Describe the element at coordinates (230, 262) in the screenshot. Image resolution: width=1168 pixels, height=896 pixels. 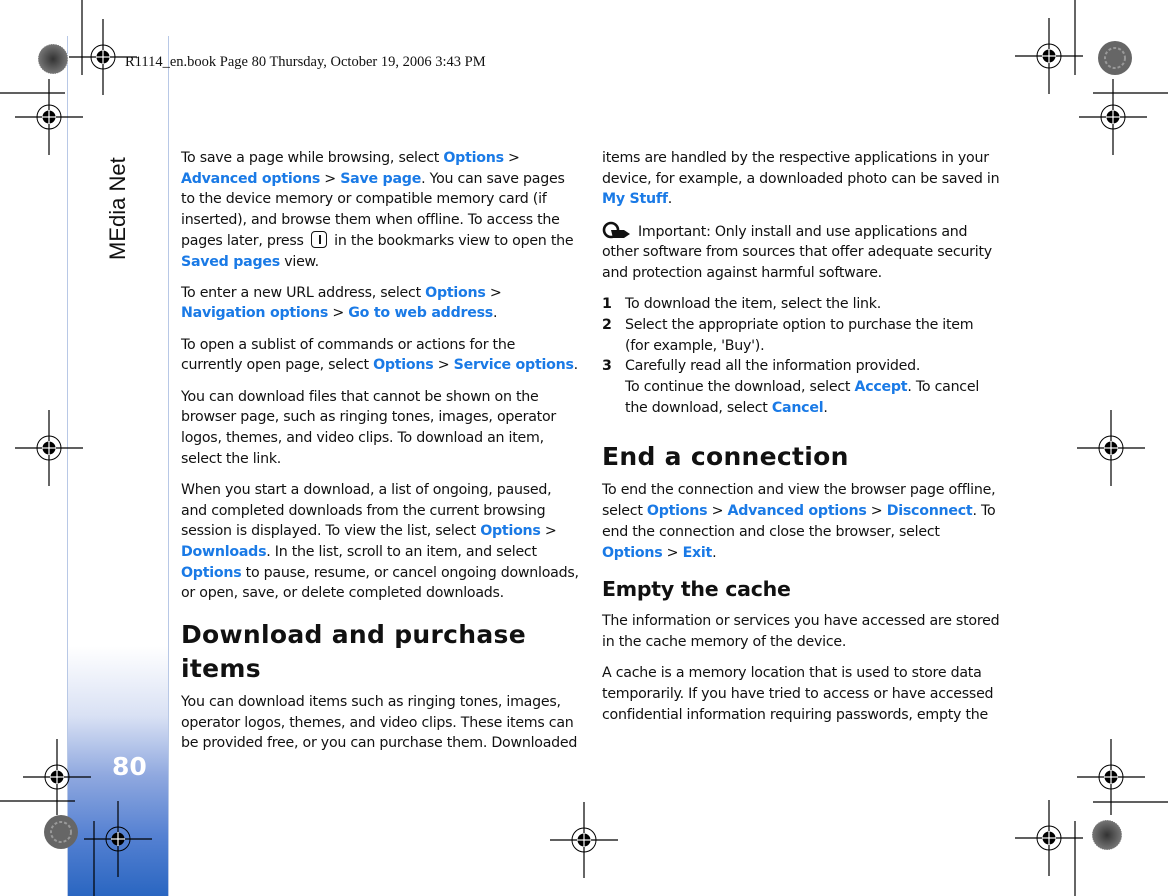
I see `link-saved-pages: Saved pages` at that location.